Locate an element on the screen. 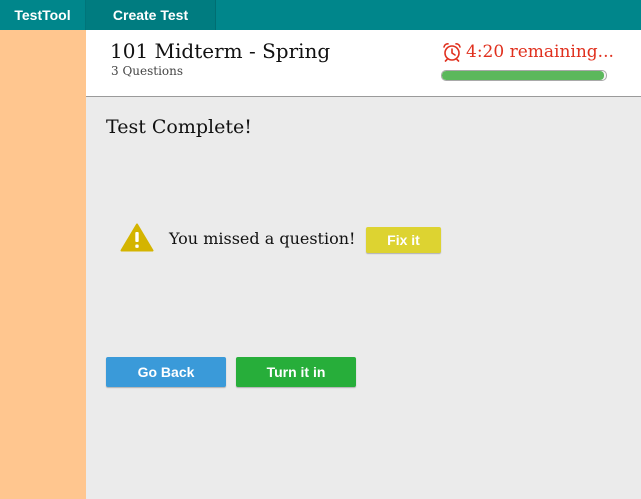 The width and height of the screenshot is (641, 499). alarm-clock-icon is located at coordinates (452, 52).